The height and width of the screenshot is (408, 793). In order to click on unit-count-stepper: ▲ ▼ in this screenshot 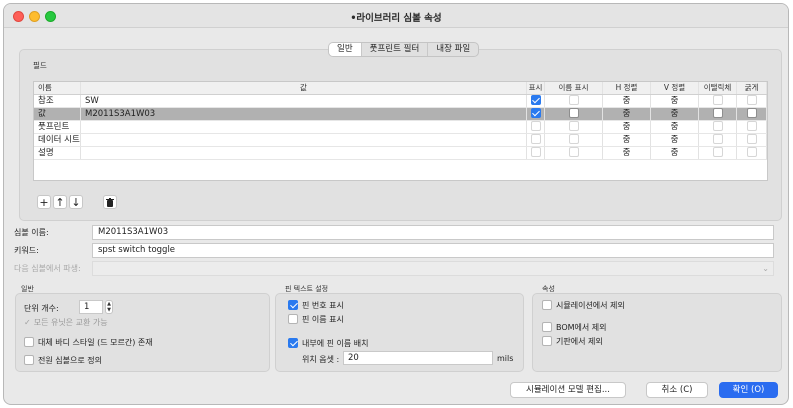, I will do `click(109, 307)`.